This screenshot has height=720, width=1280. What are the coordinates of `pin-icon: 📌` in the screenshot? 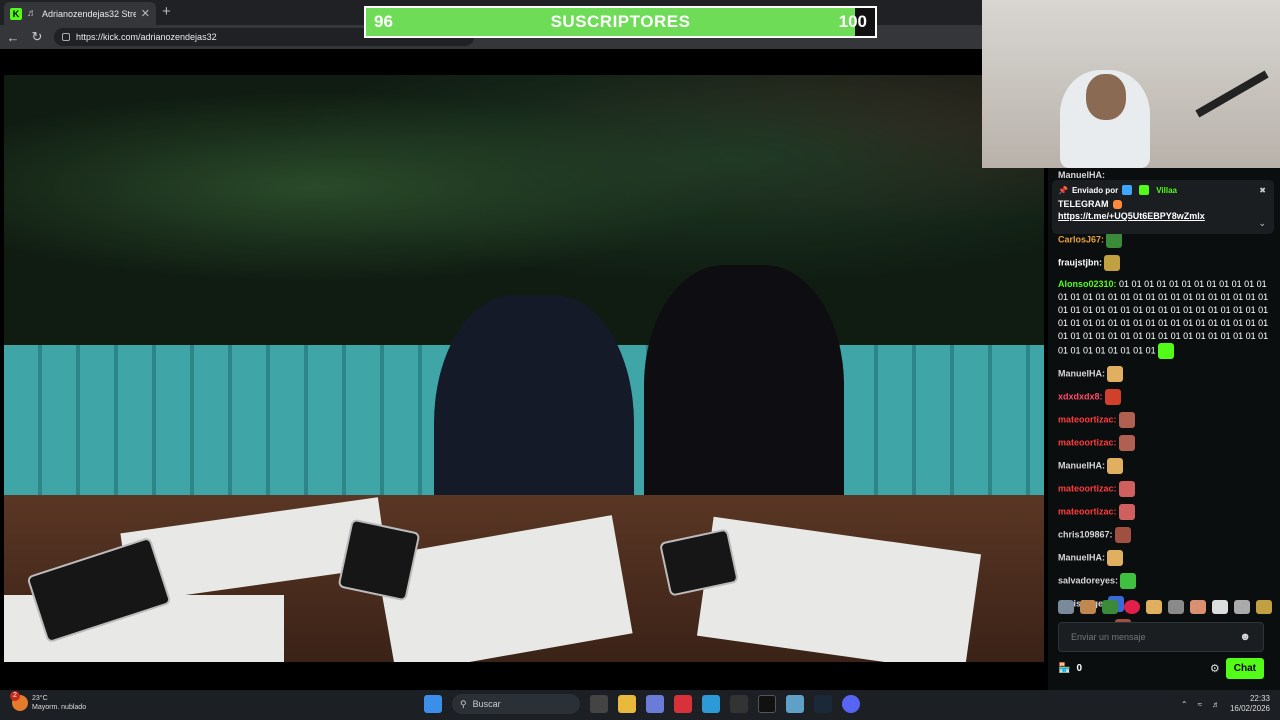 It's located at (1063, 190).